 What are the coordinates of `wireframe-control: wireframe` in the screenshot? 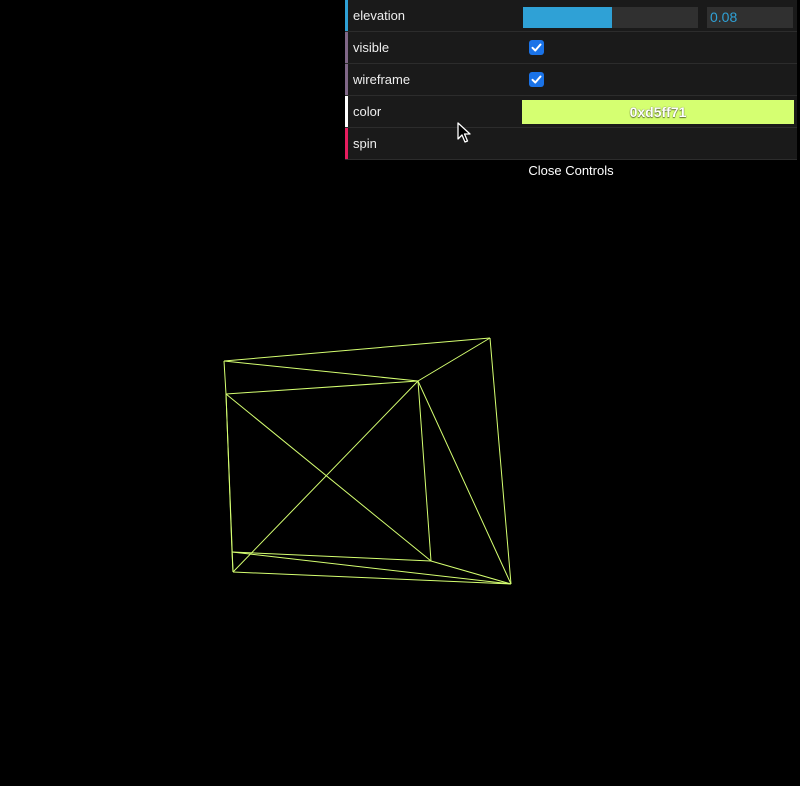 It's located at (571, 80).